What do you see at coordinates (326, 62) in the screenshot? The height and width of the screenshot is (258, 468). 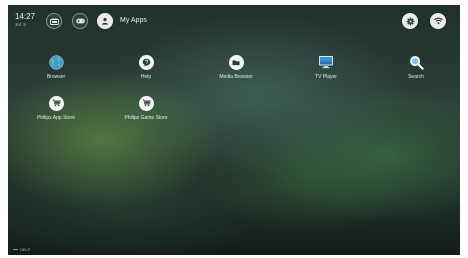 I see `tv-icon` at bounding box center [326, 62].